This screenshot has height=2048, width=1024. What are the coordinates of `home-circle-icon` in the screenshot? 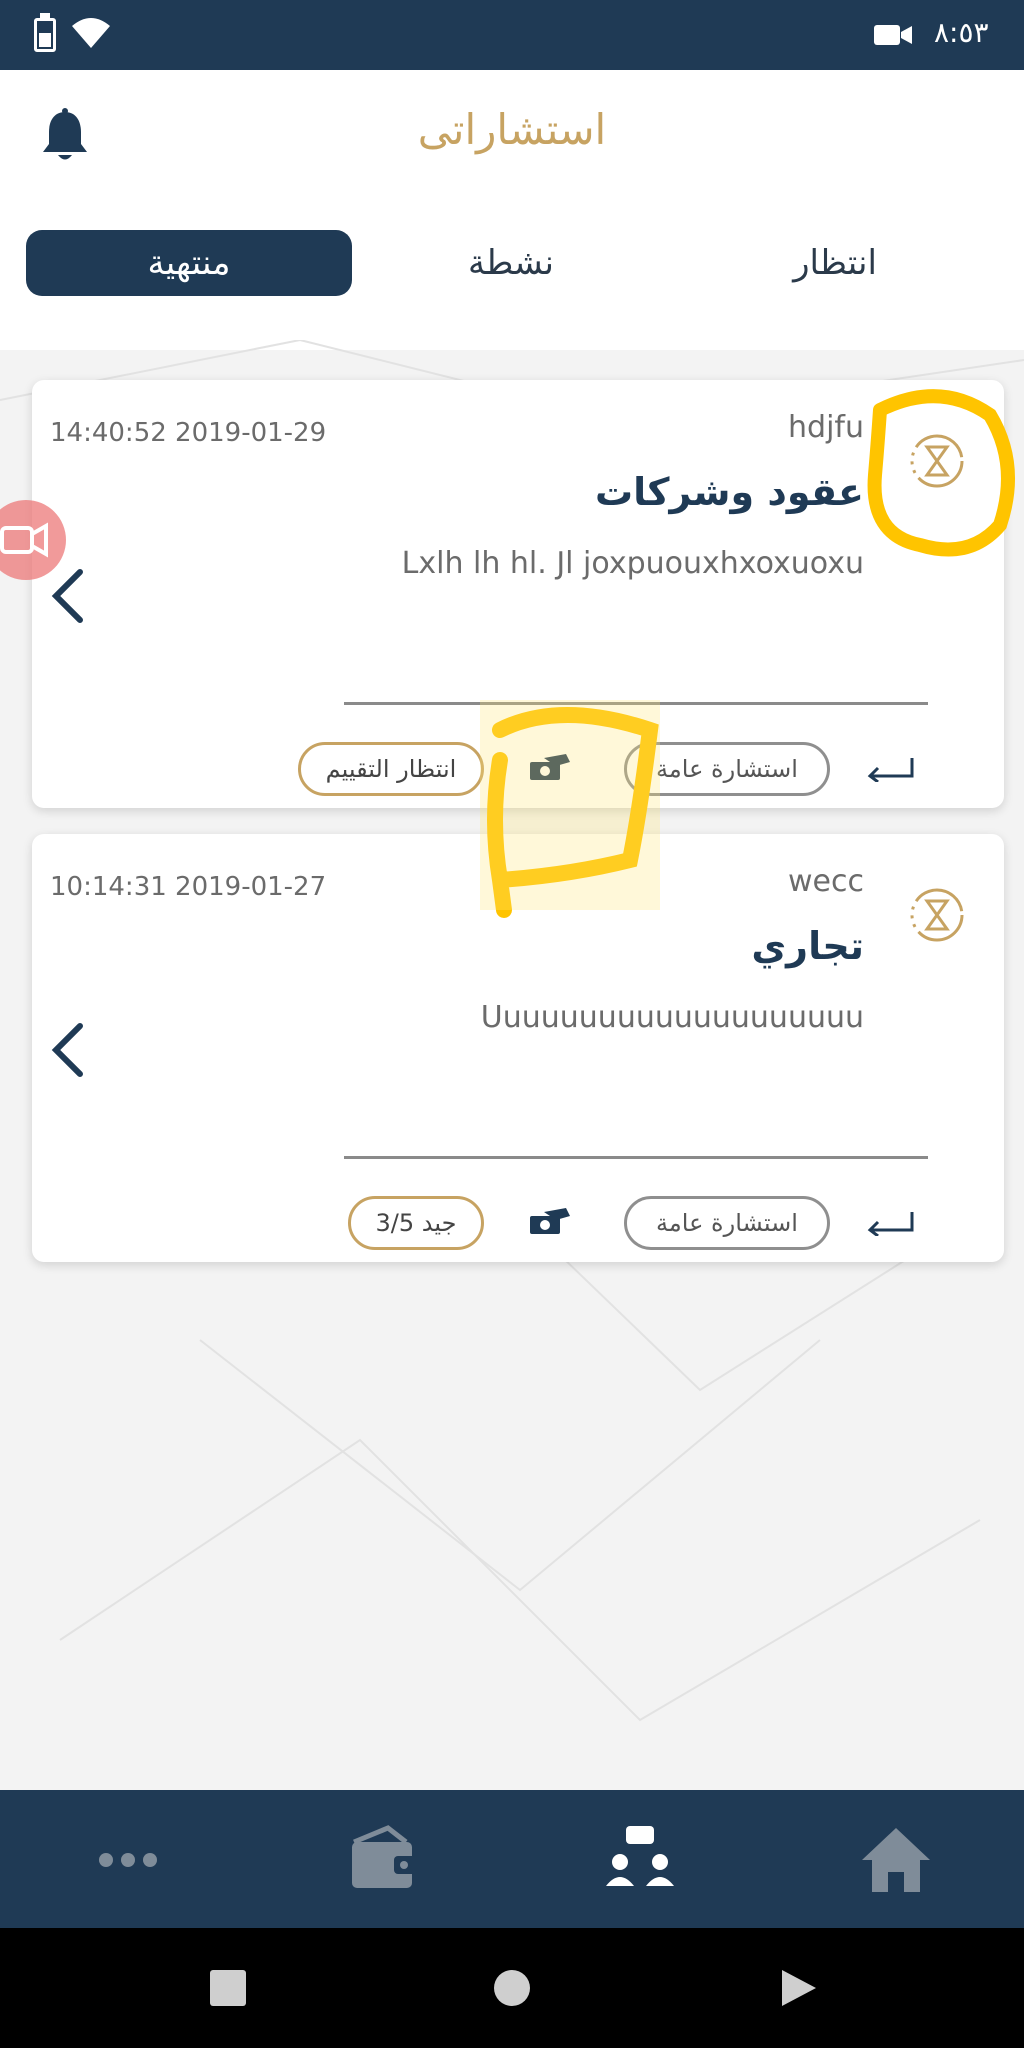 It's located at (512, 1988).